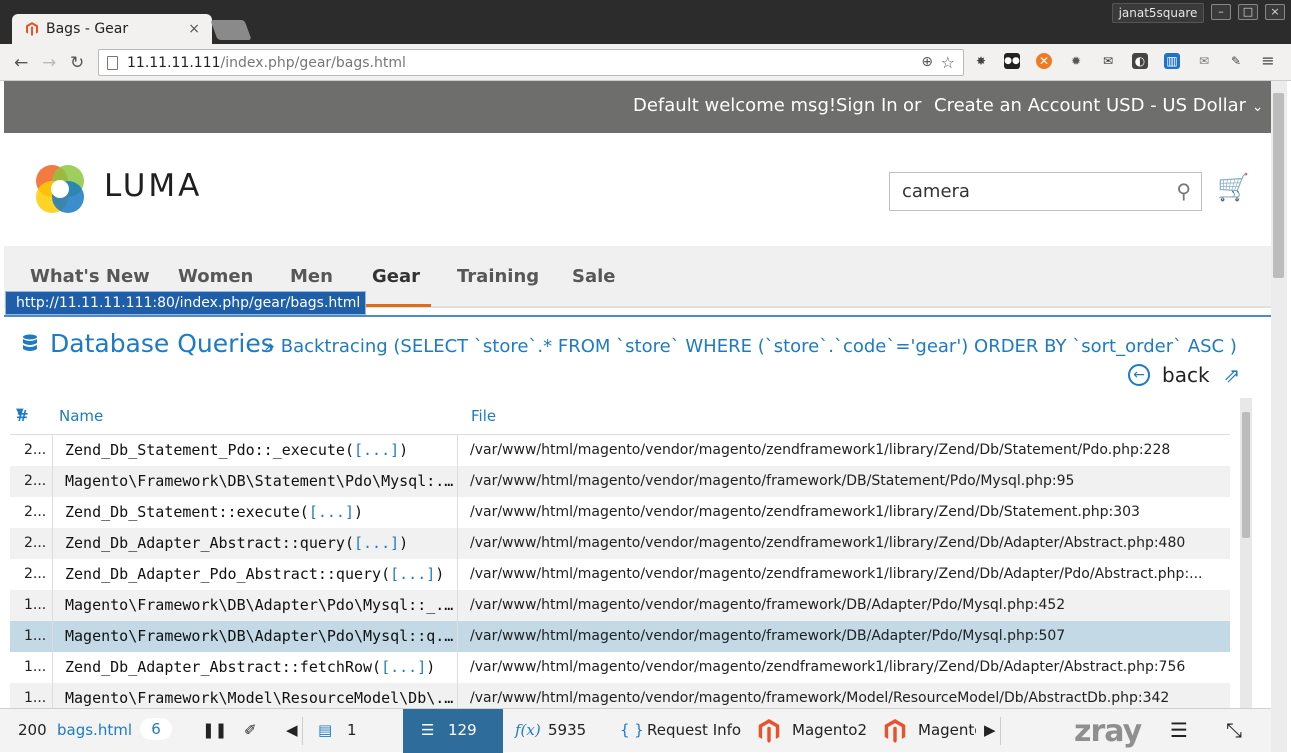 This screenshot has height=753, width=1291. What do you see at coordinates (311, 276) in the screenshot?
I see `nav-men: Men` at bounding box center [311, 276].